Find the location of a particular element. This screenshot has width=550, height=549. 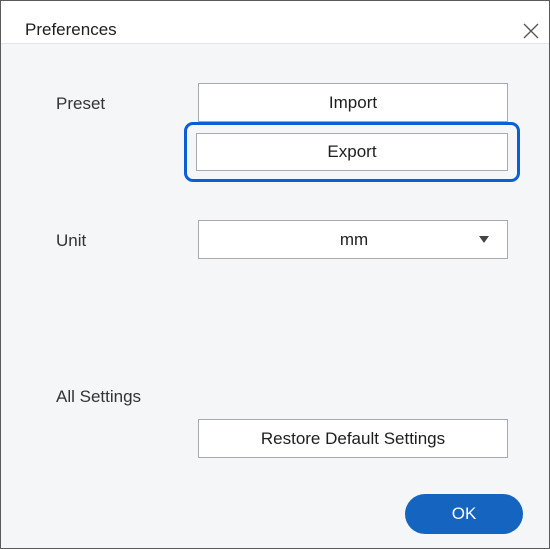

chevron-down-icon is located at coordinates (484, 239).